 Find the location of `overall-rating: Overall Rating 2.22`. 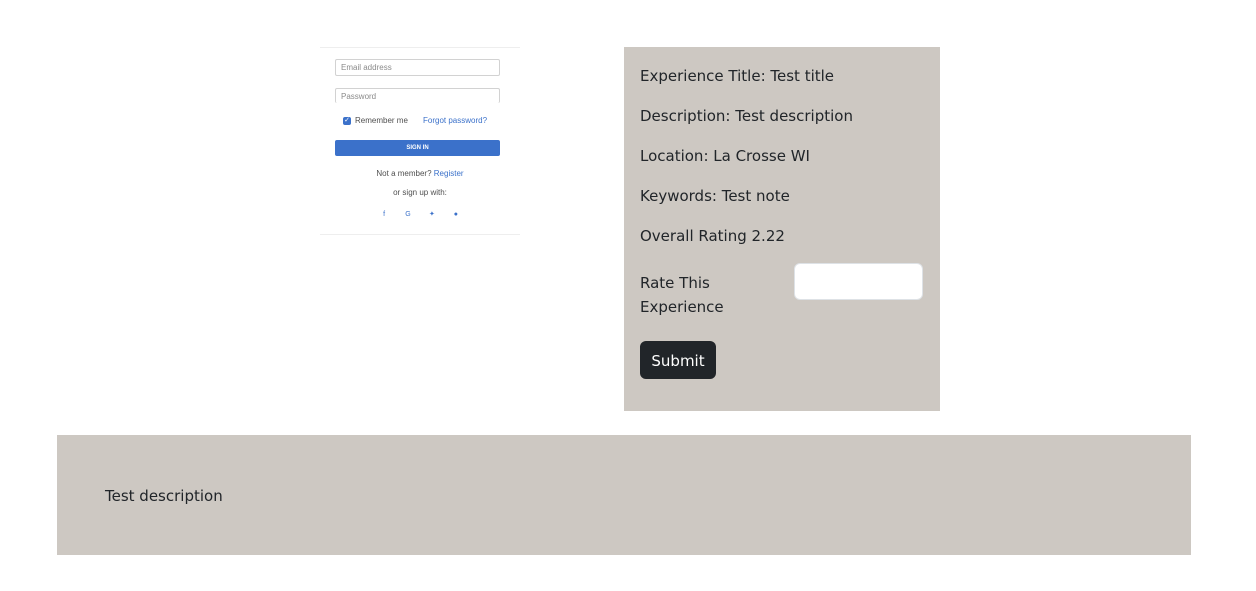

overall-rating: Overall Rating 2.22 is located at coordinates (712, 236).